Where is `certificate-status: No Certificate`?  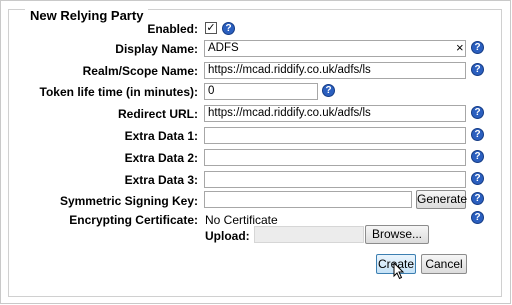
certificate-status: No Certificate is located at coordinates (241, 220).